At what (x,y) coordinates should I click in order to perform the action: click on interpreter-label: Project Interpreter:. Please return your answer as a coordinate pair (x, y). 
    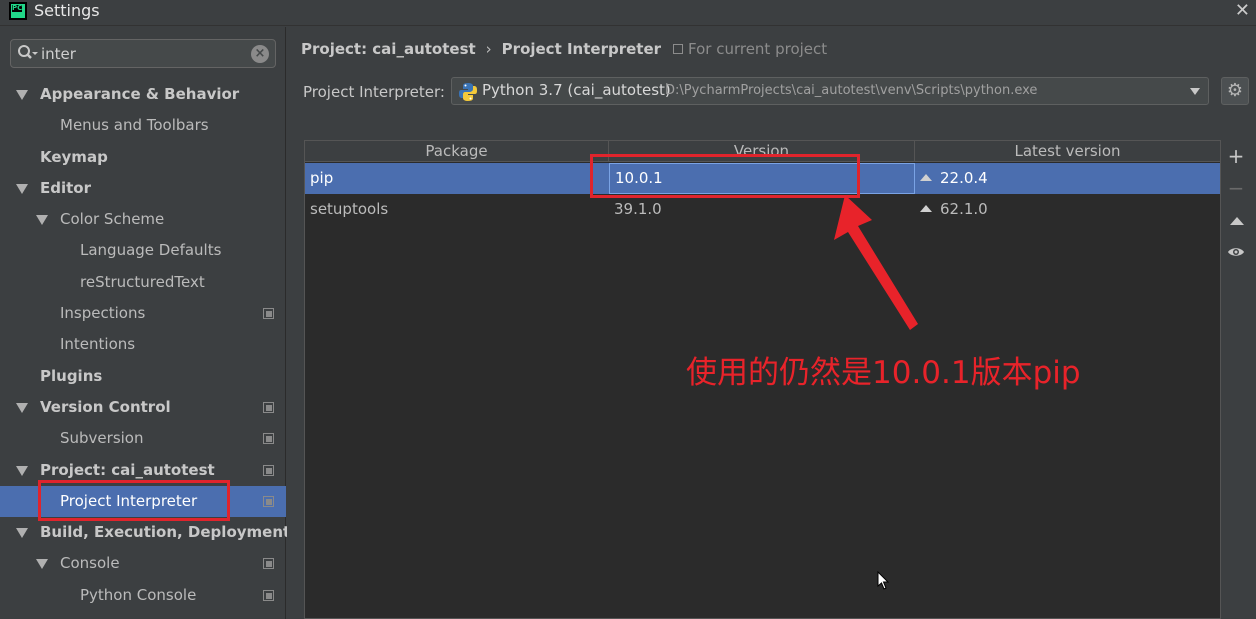
    Looking at the image, I should click on (374, 92).